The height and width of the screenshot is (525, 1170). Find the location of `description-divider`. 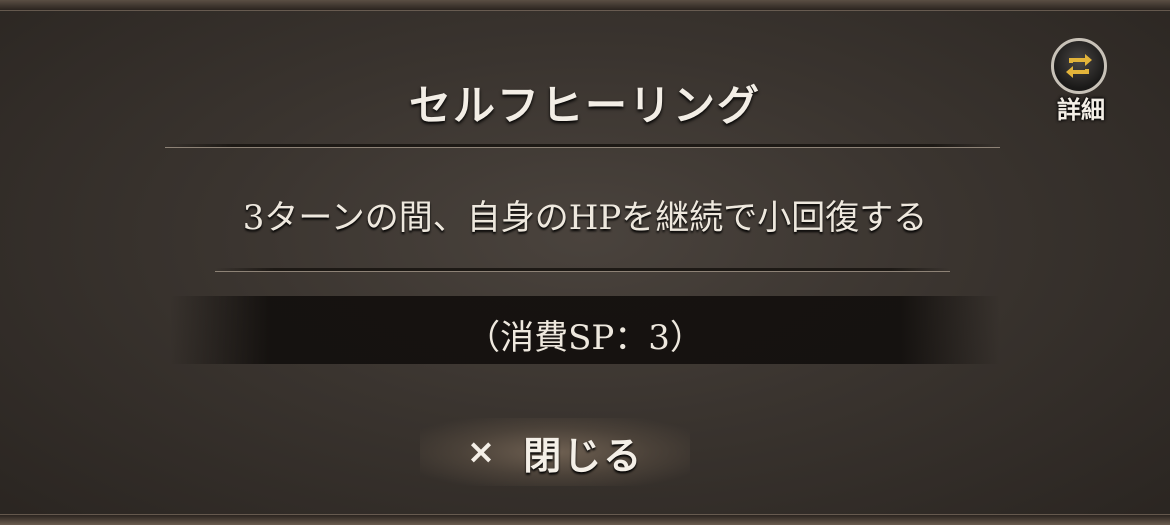

description-divider is located at coordinates (582, 270).